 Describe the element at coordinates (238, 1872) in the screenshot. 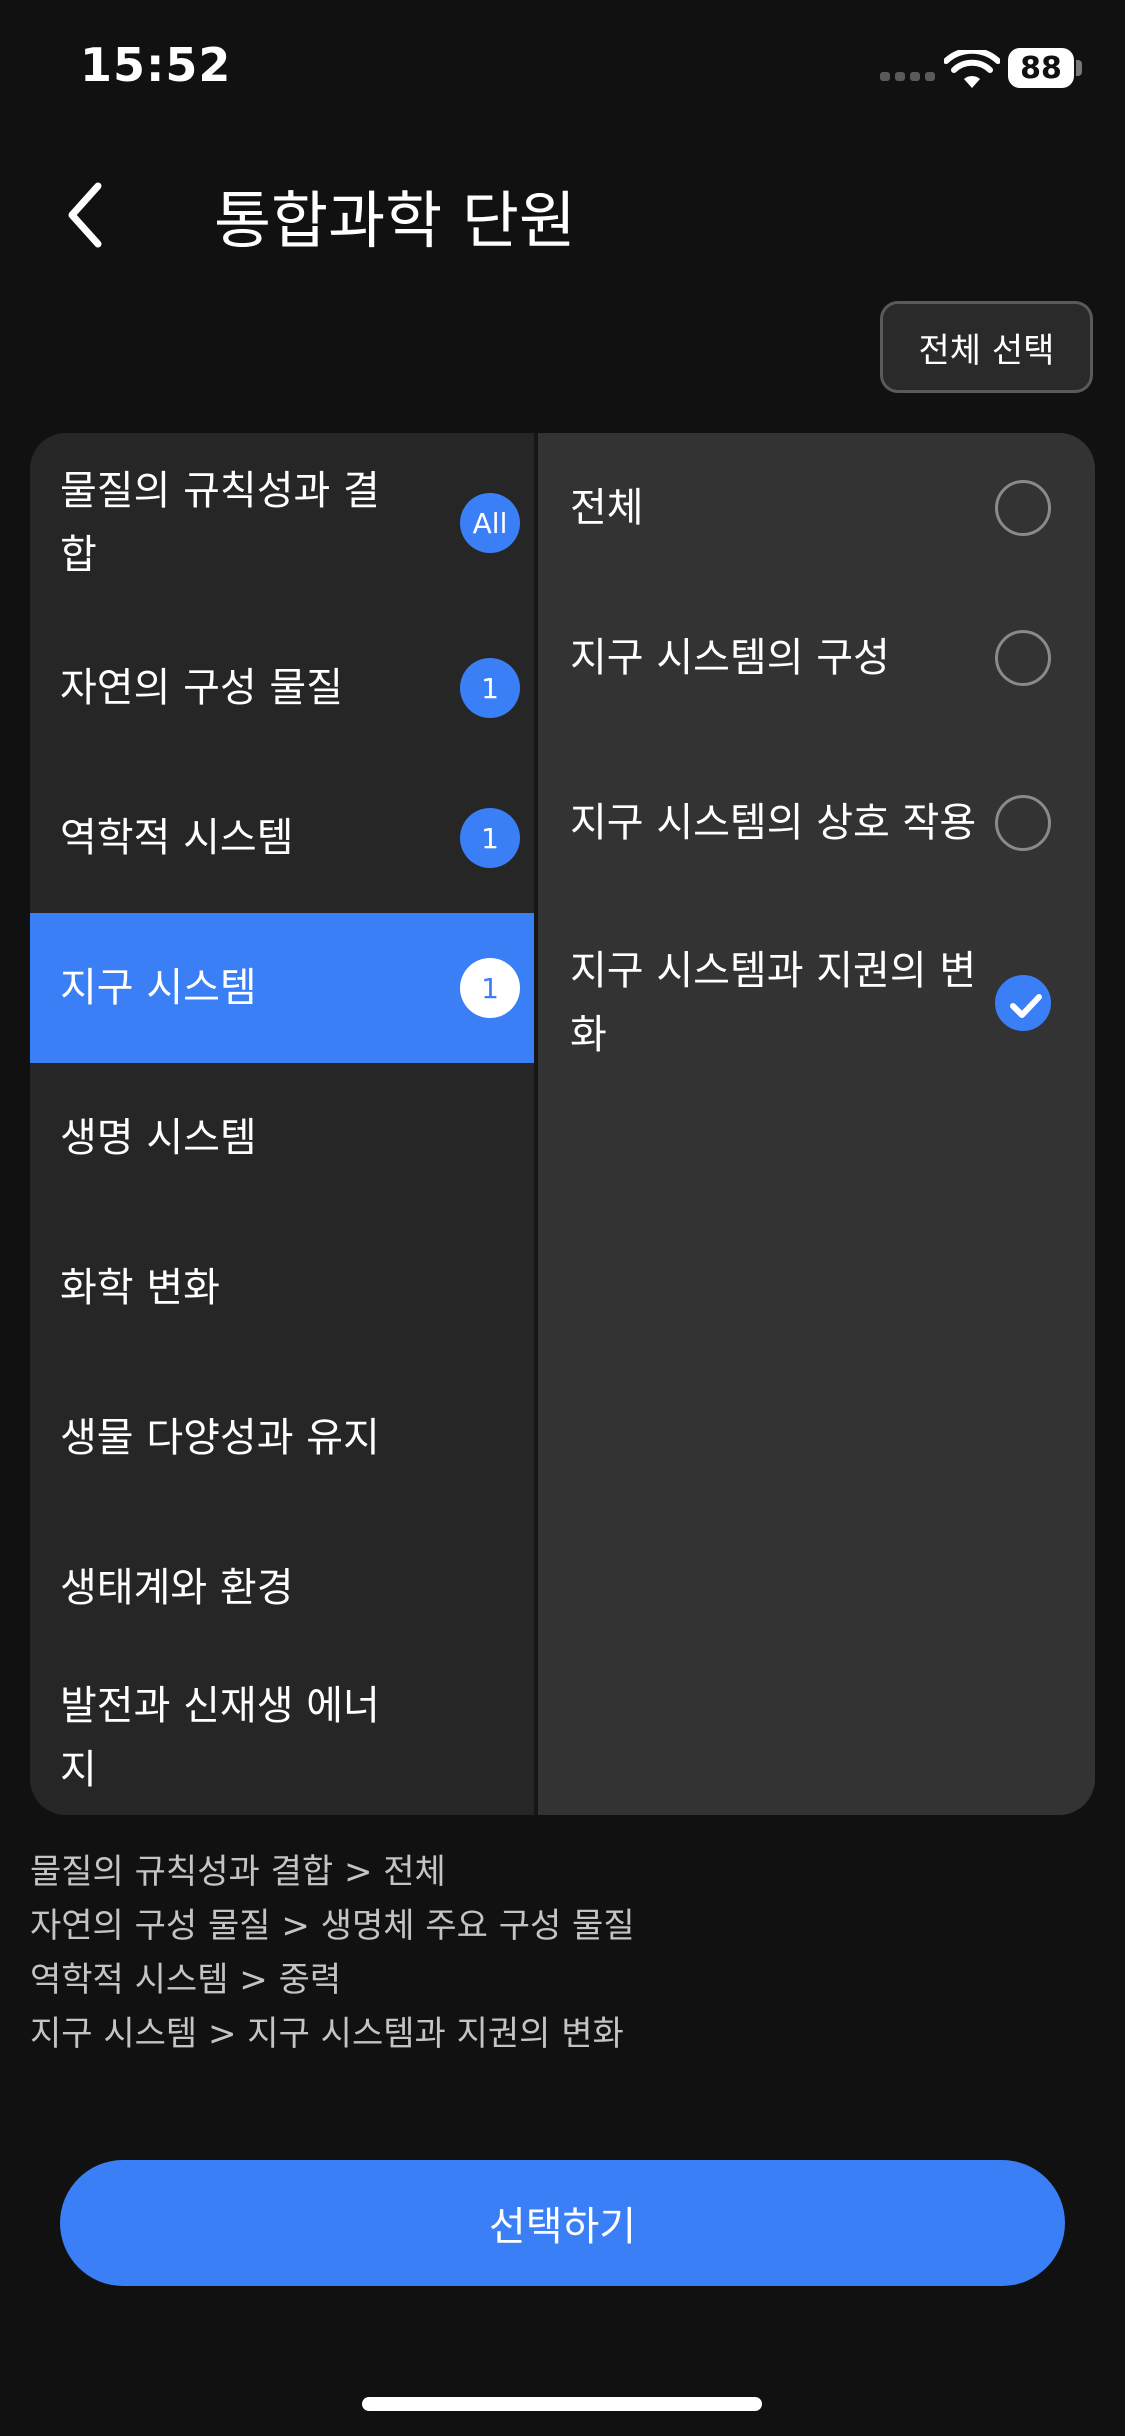

I see `summary-line: 물질의 규칙성과 결합 > 전체` at that location.